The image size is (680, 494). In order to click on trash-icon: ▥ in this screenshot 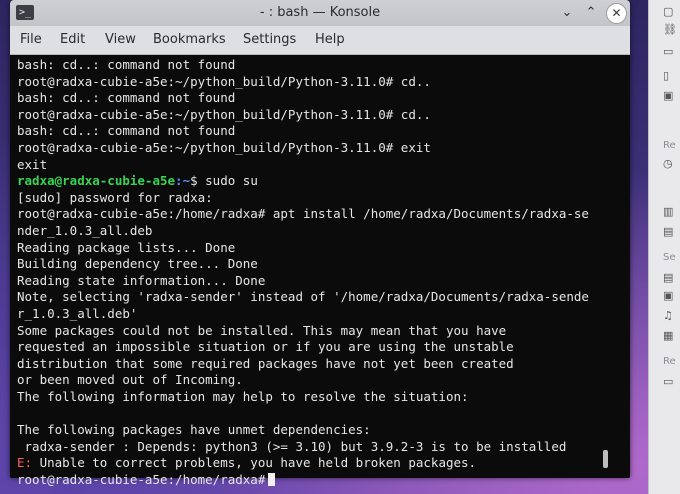, I will do `click(668, 211)`.